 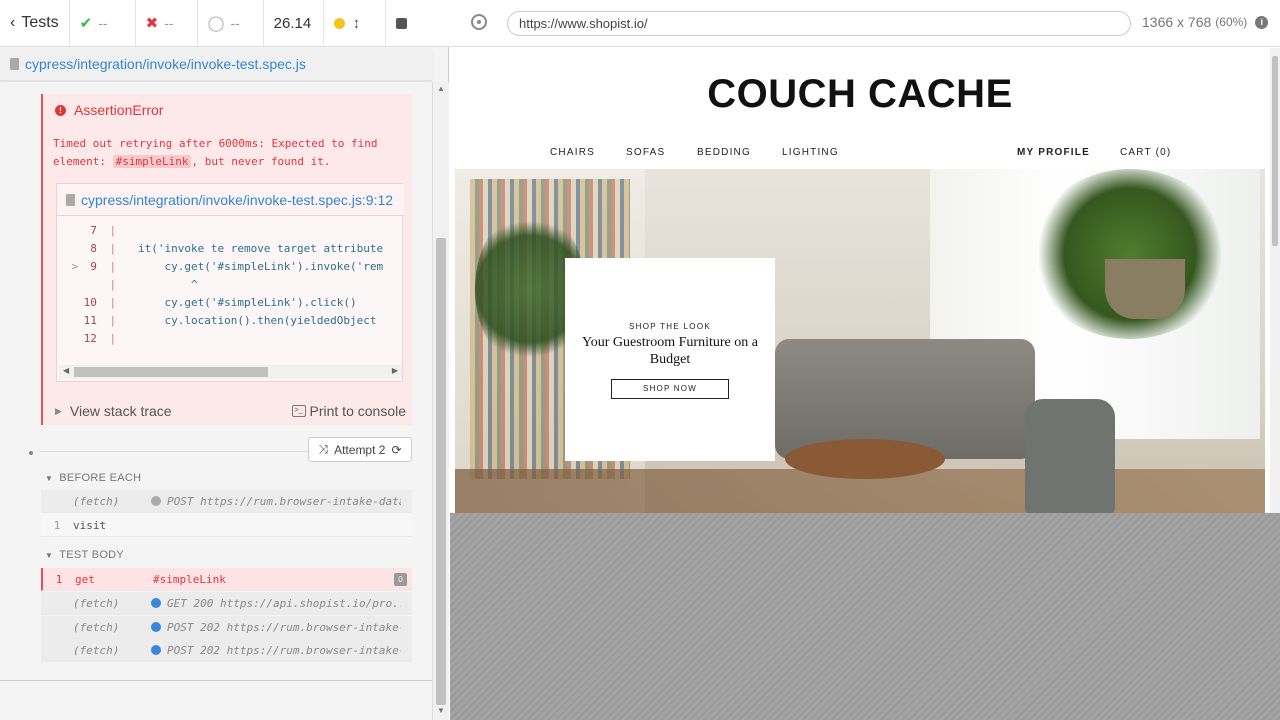 I want to click on tests-back-button: ‹ Tests, so click(x=35, y=23).